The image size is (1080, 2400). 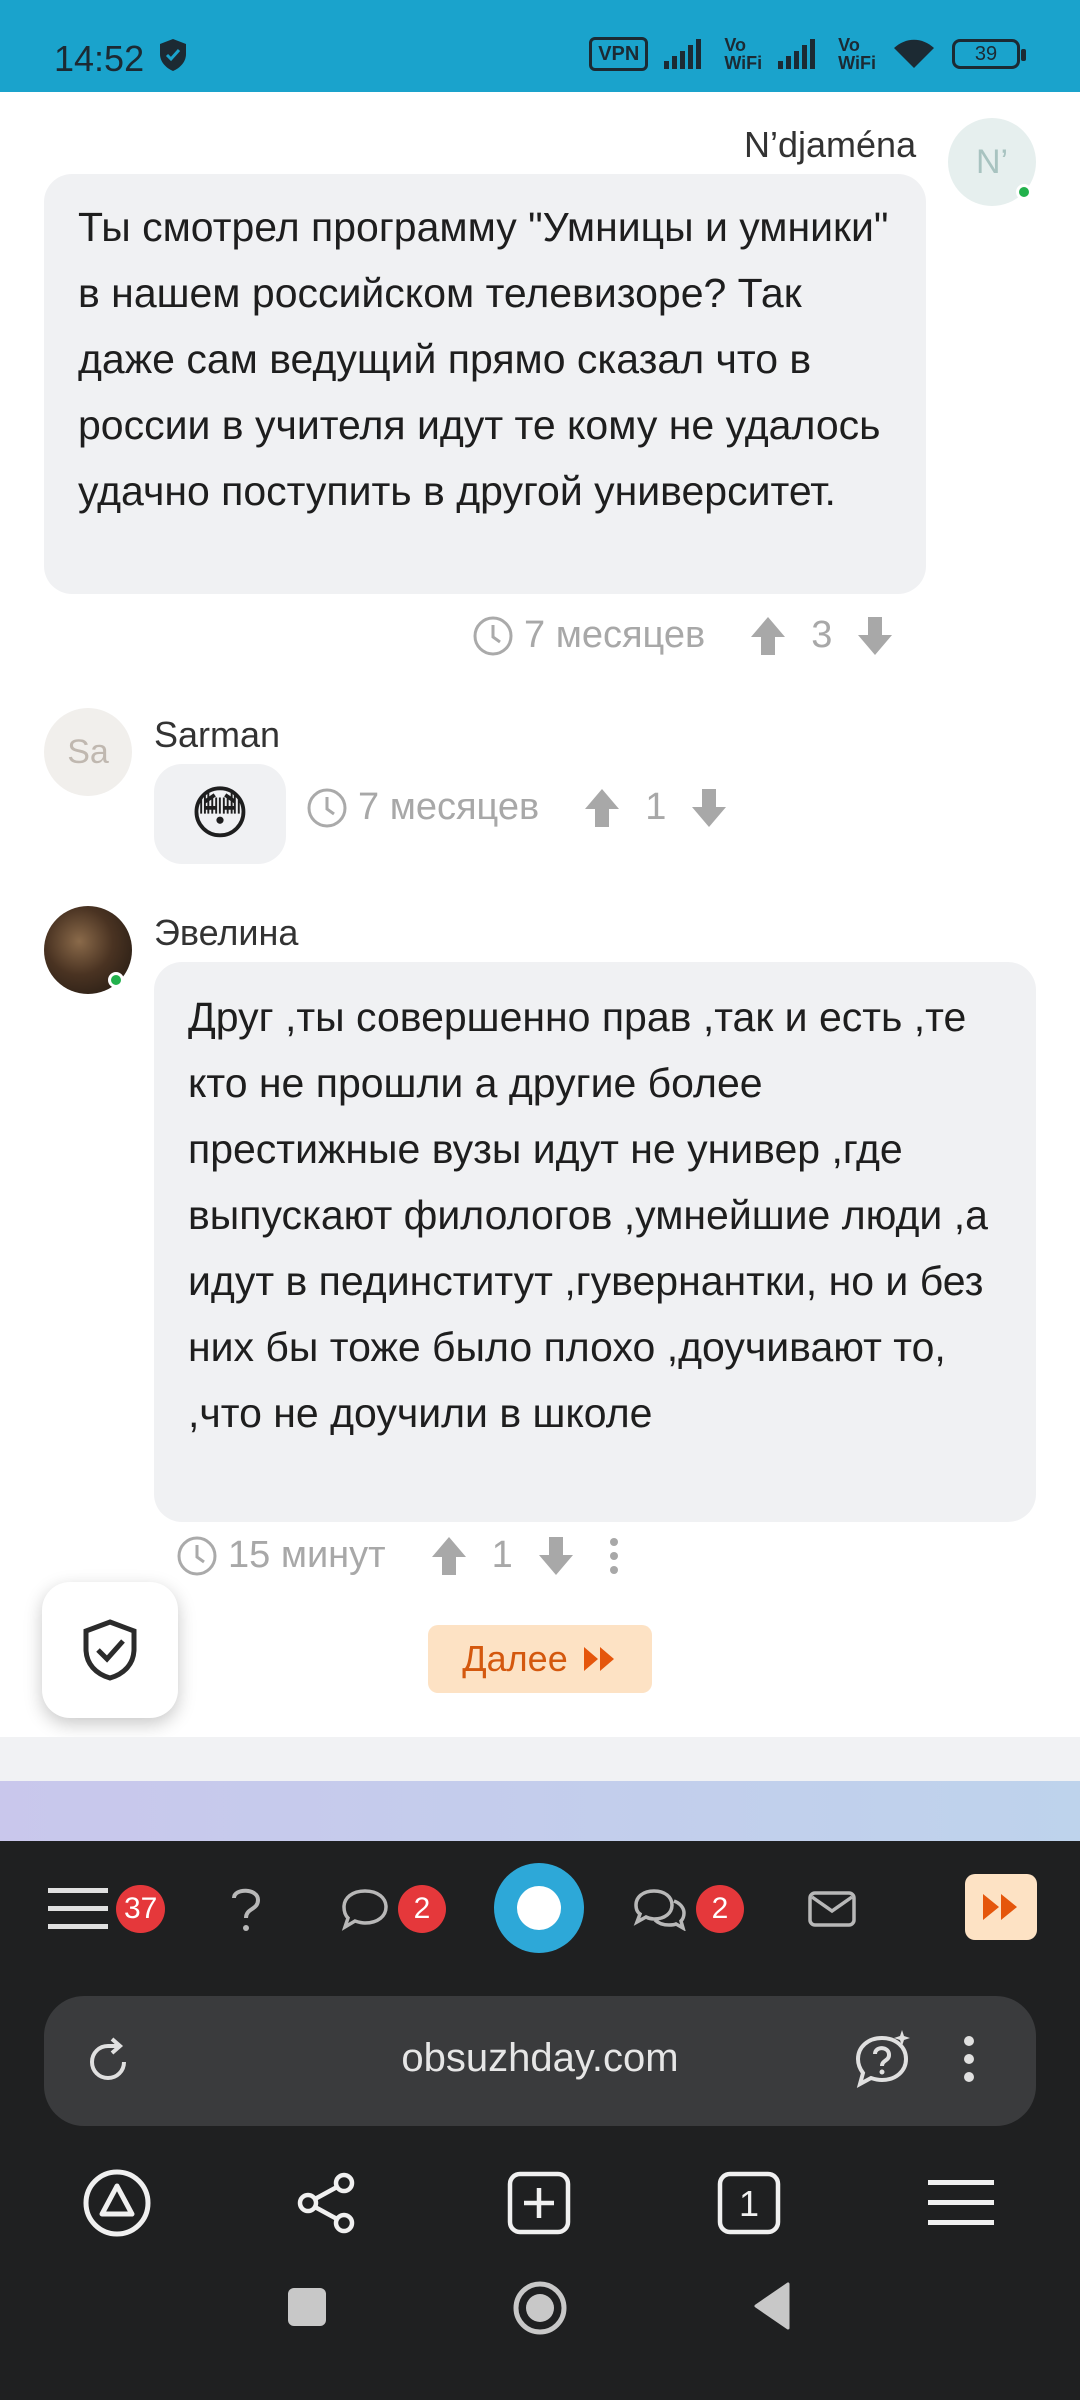 I want to click on mail-icon, so click(x=832, y=1908).